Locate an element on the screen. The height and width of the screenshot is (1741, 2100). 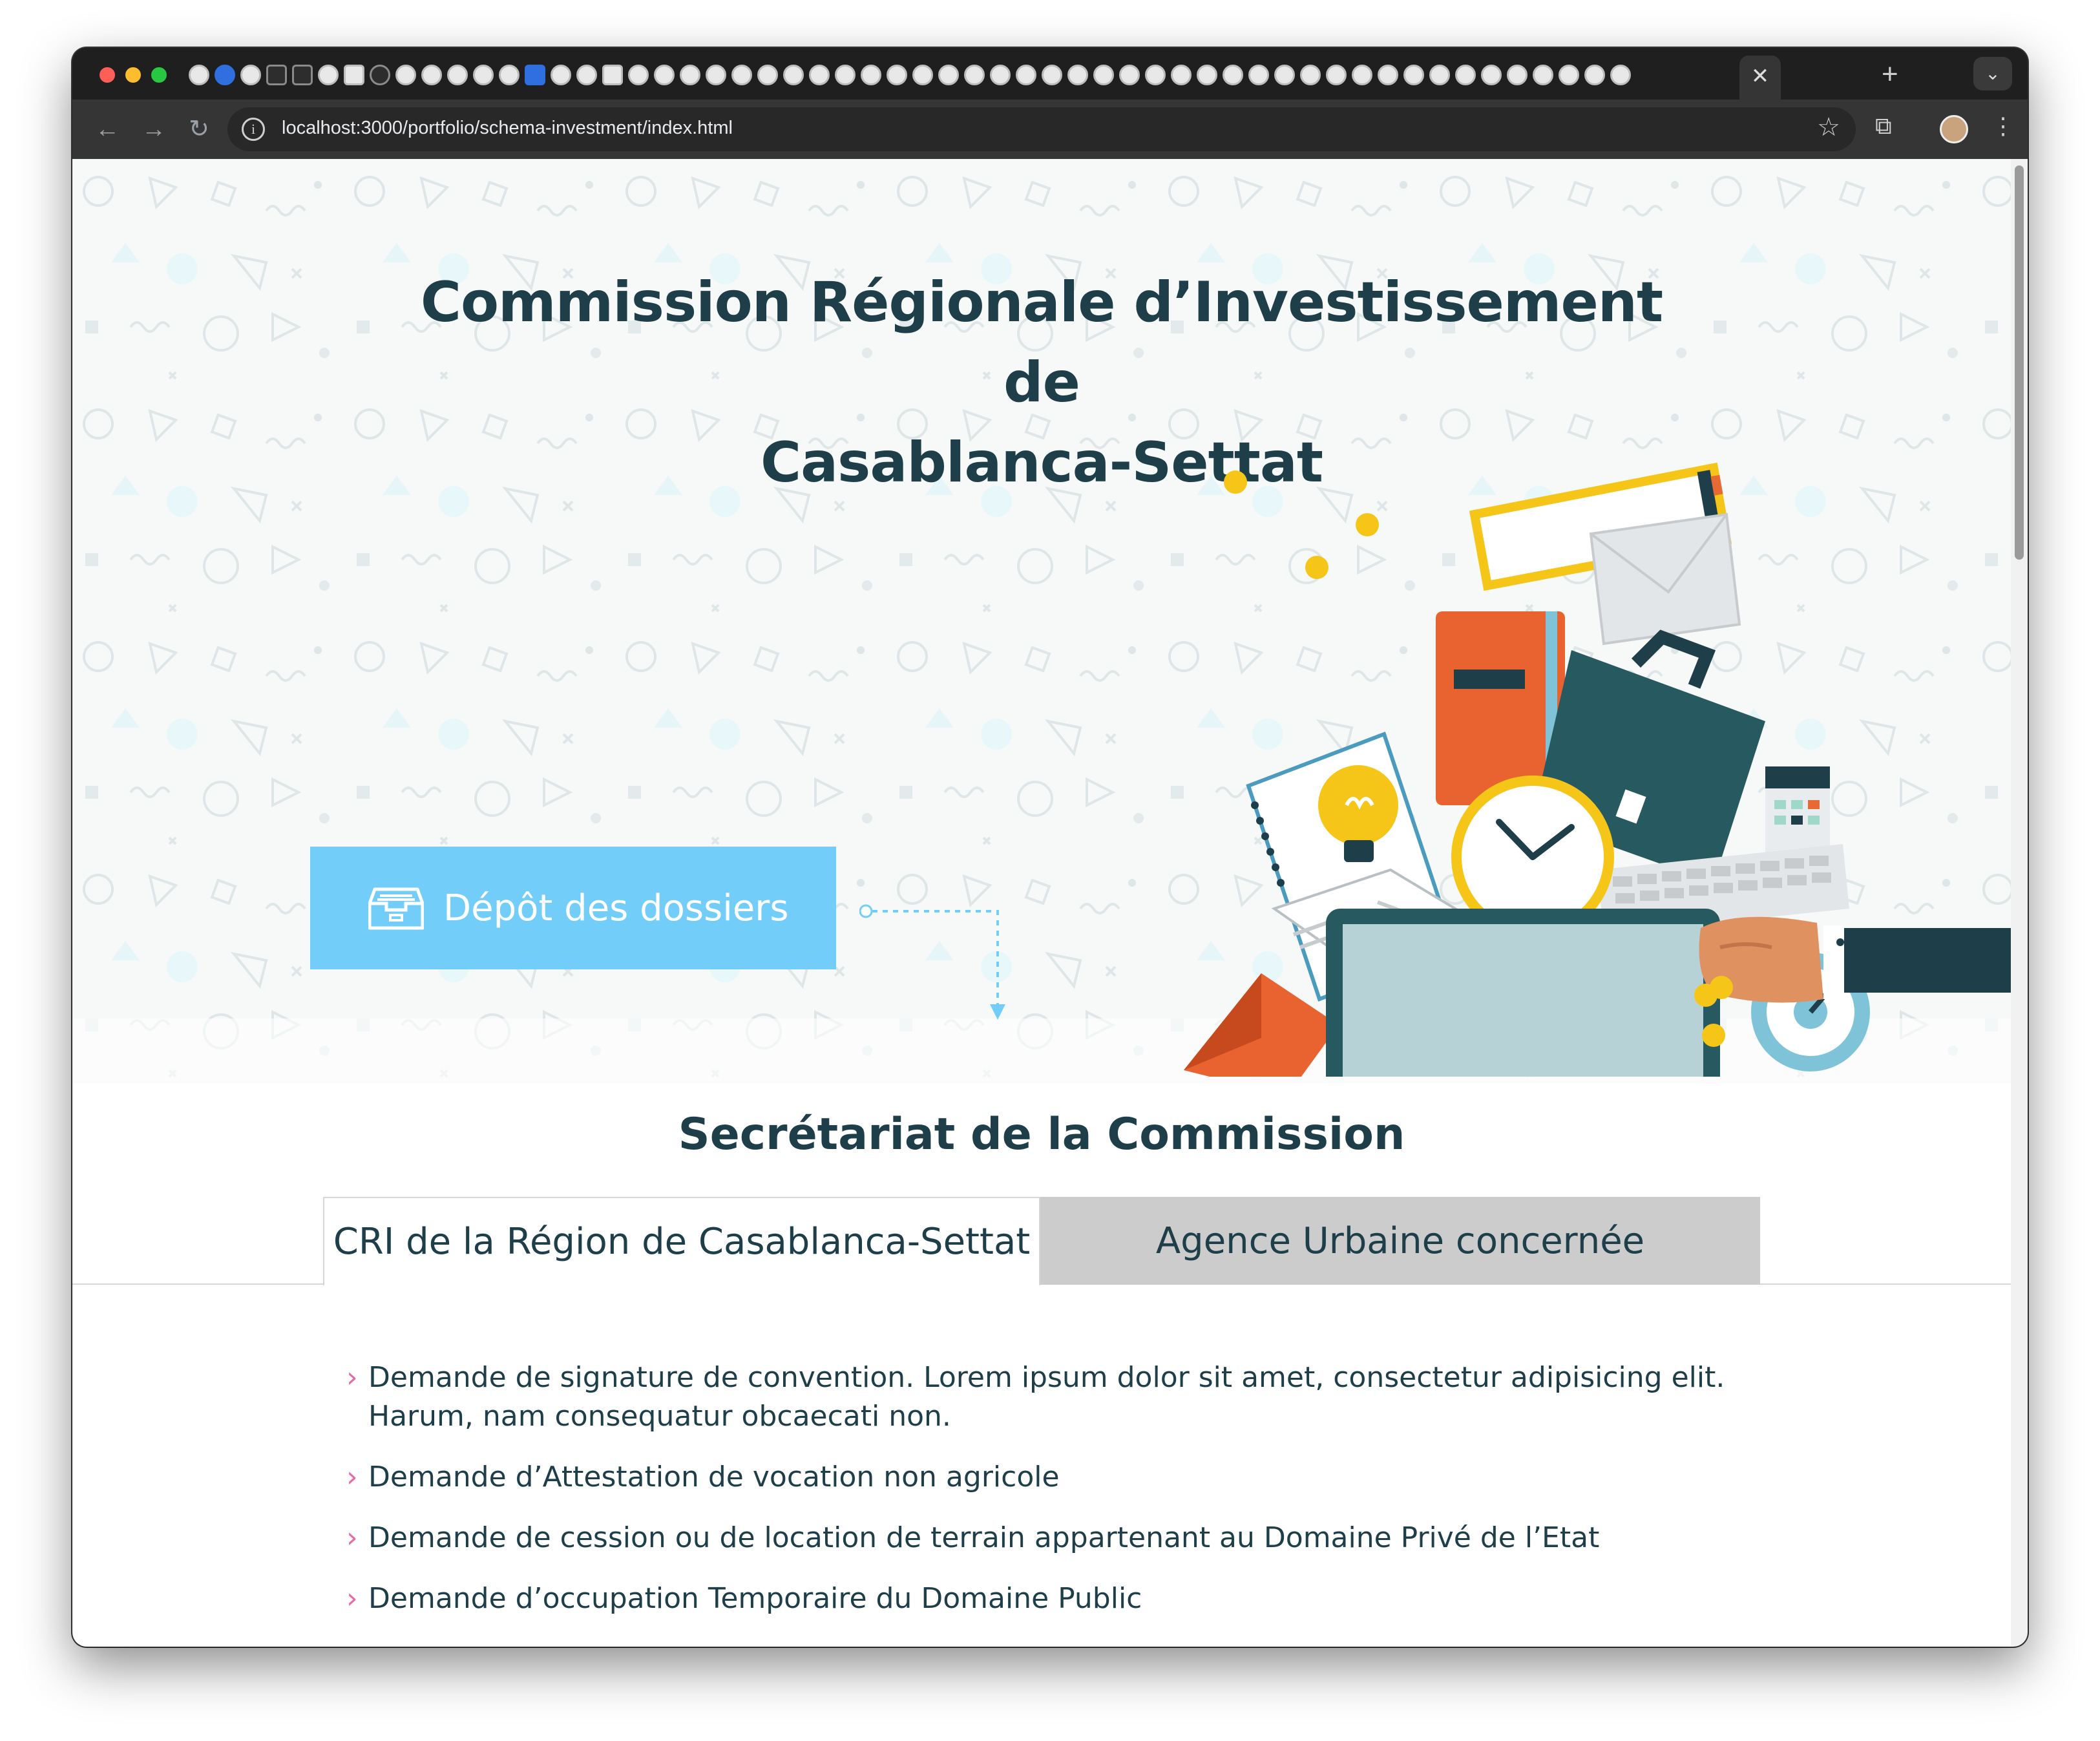
reload-icon: ↻ is located at coordinates (199, 129).